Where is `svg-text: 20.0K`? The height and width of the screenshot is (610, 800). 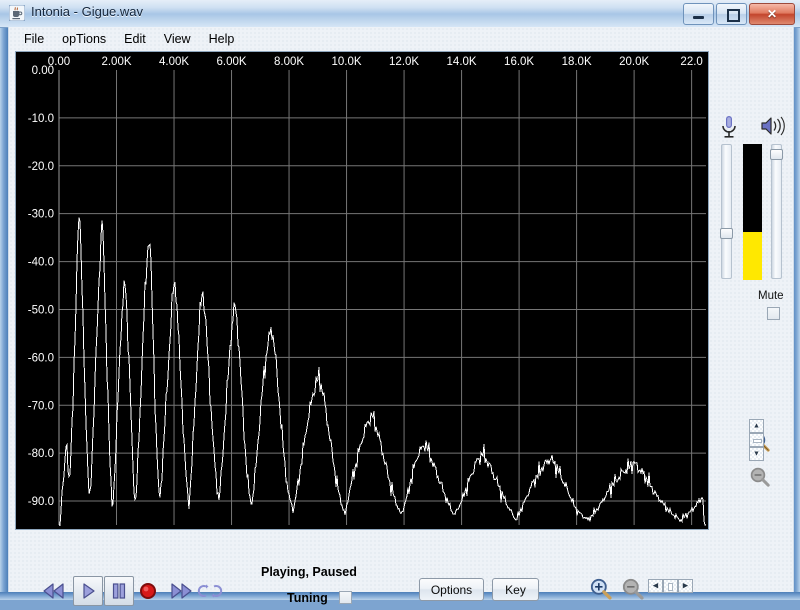 svg-text: 20.0K is located at coordinates (634, 62).